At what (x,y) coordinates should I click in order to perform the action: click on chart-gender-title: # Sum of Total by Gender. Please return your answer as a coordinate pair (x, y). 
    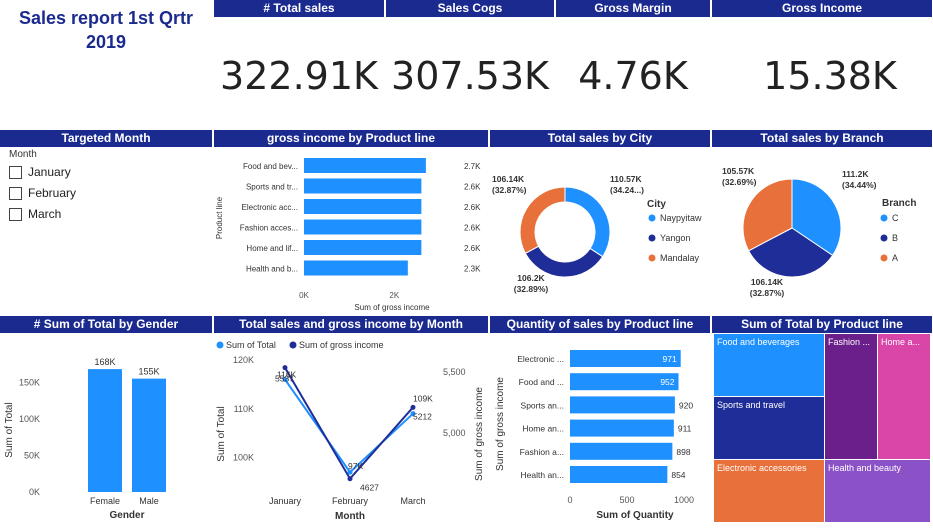
    Looking at the image, I should click on (106, 324).